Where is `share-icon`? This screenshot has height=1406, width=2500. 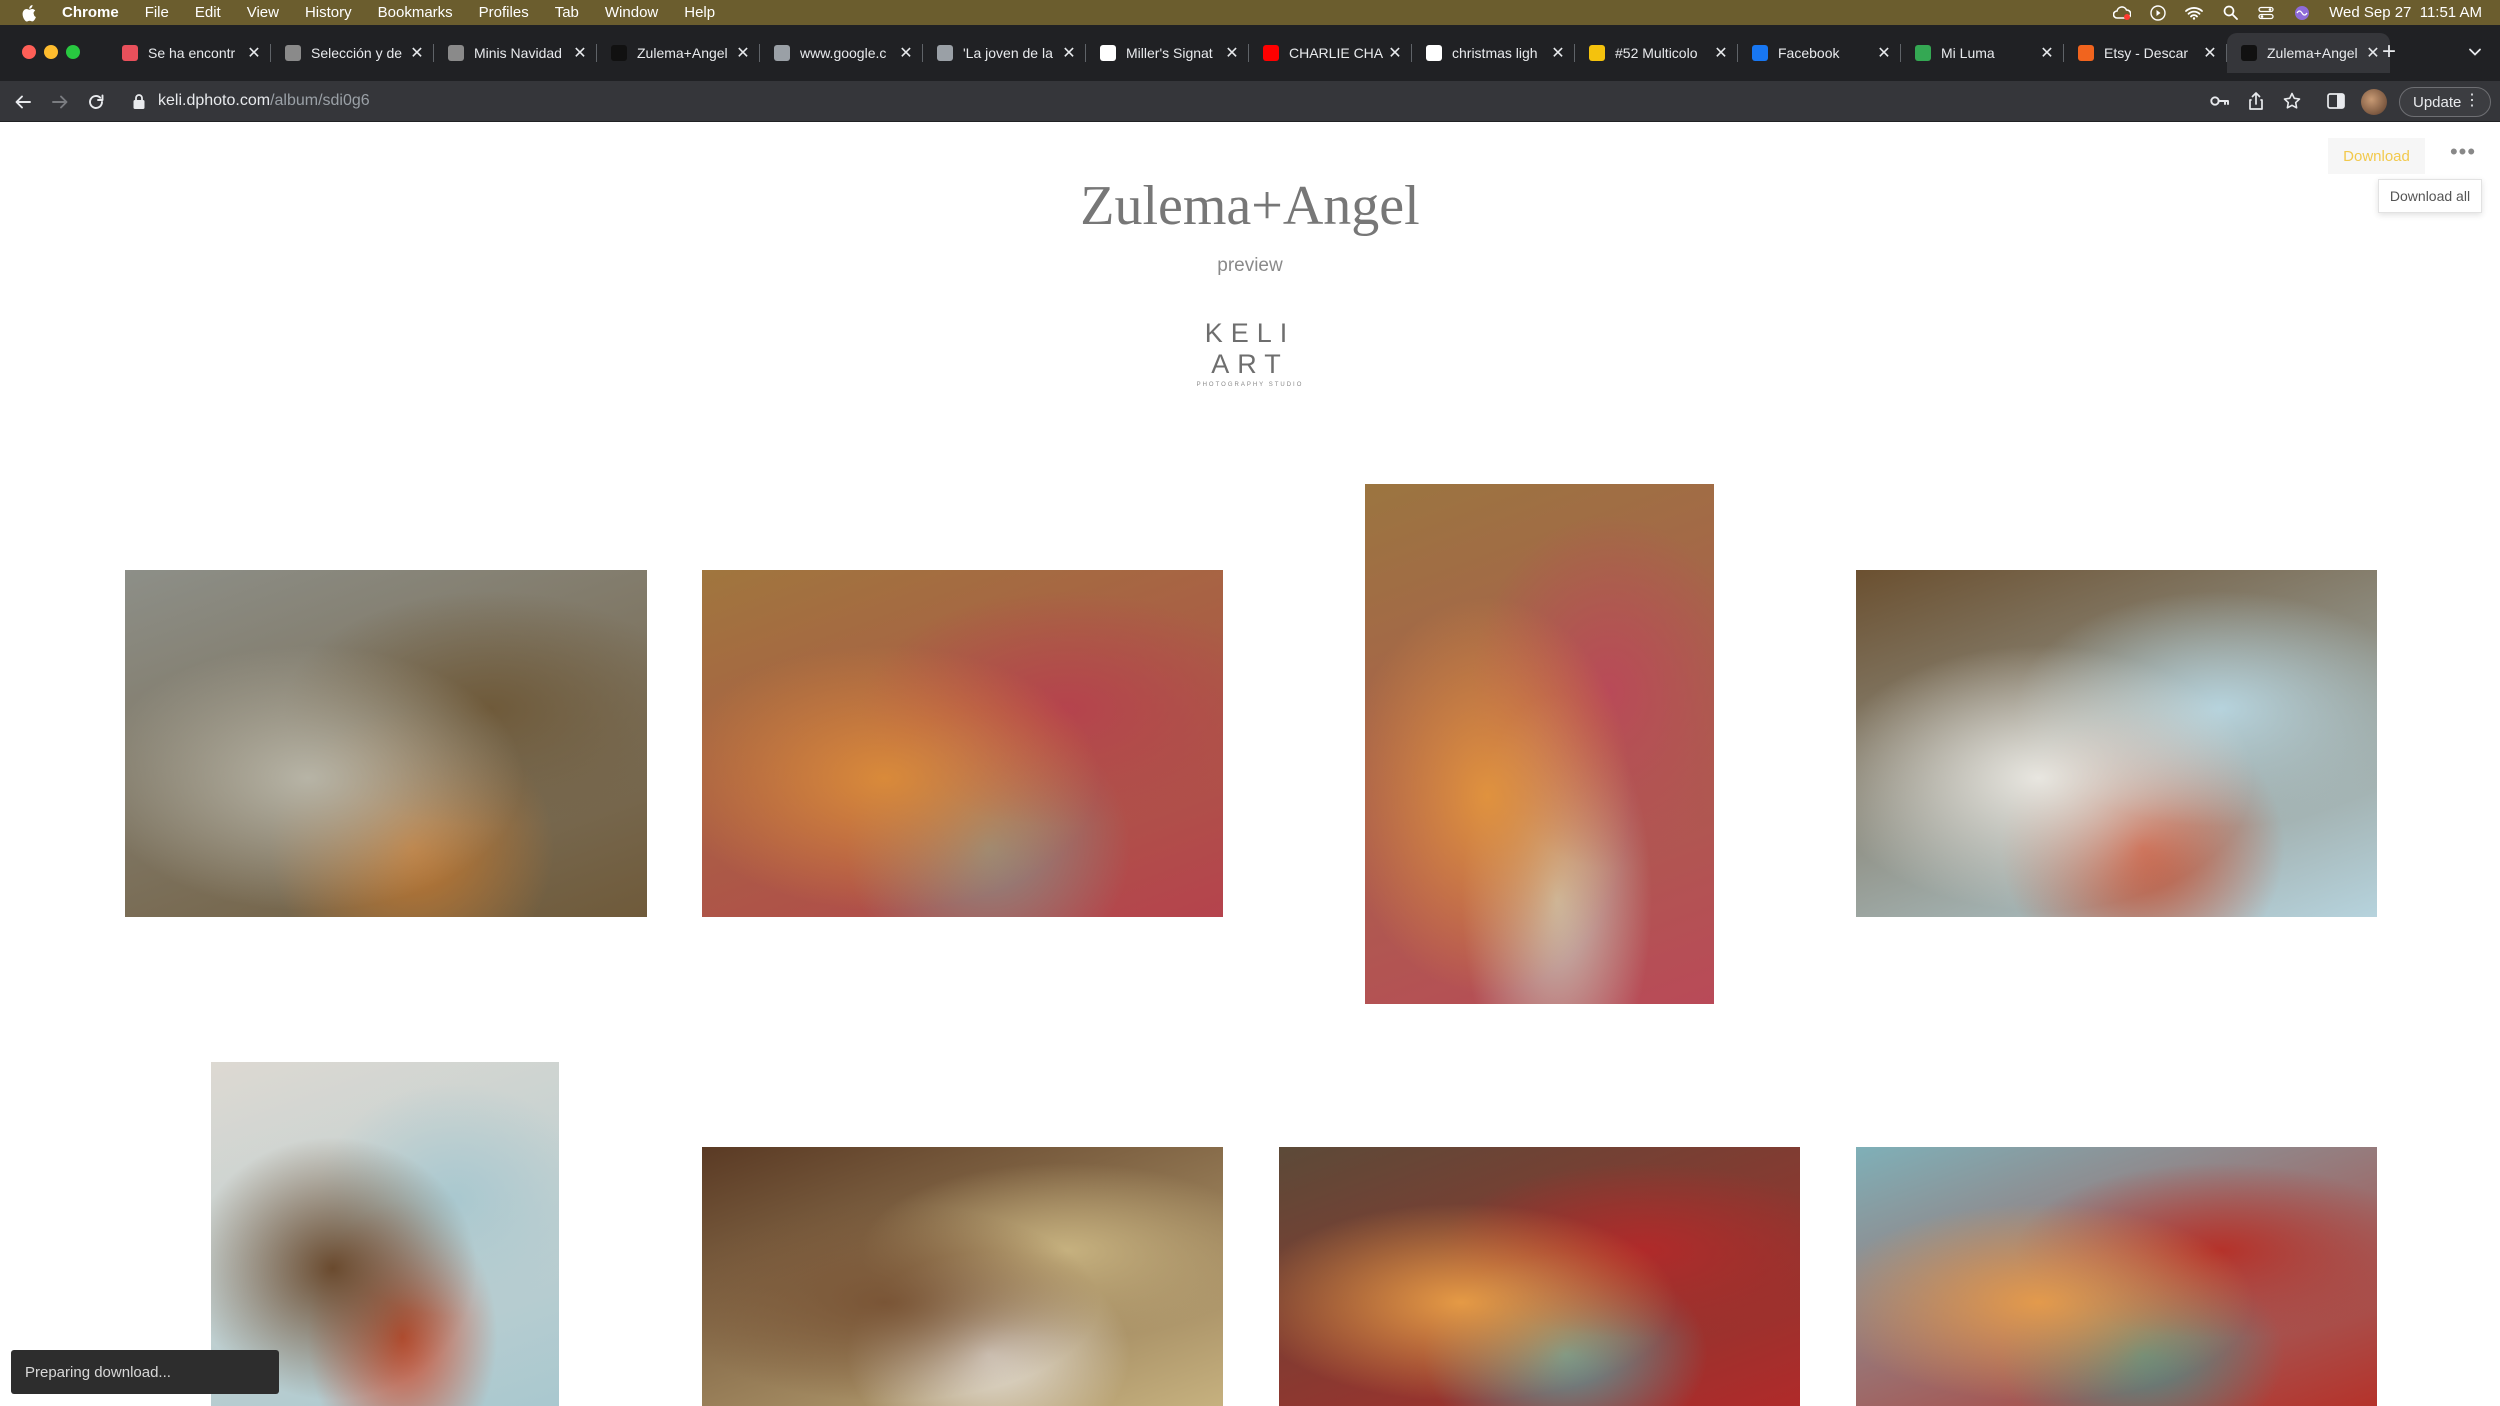 share-icon is located at coordinates (2256, 101).